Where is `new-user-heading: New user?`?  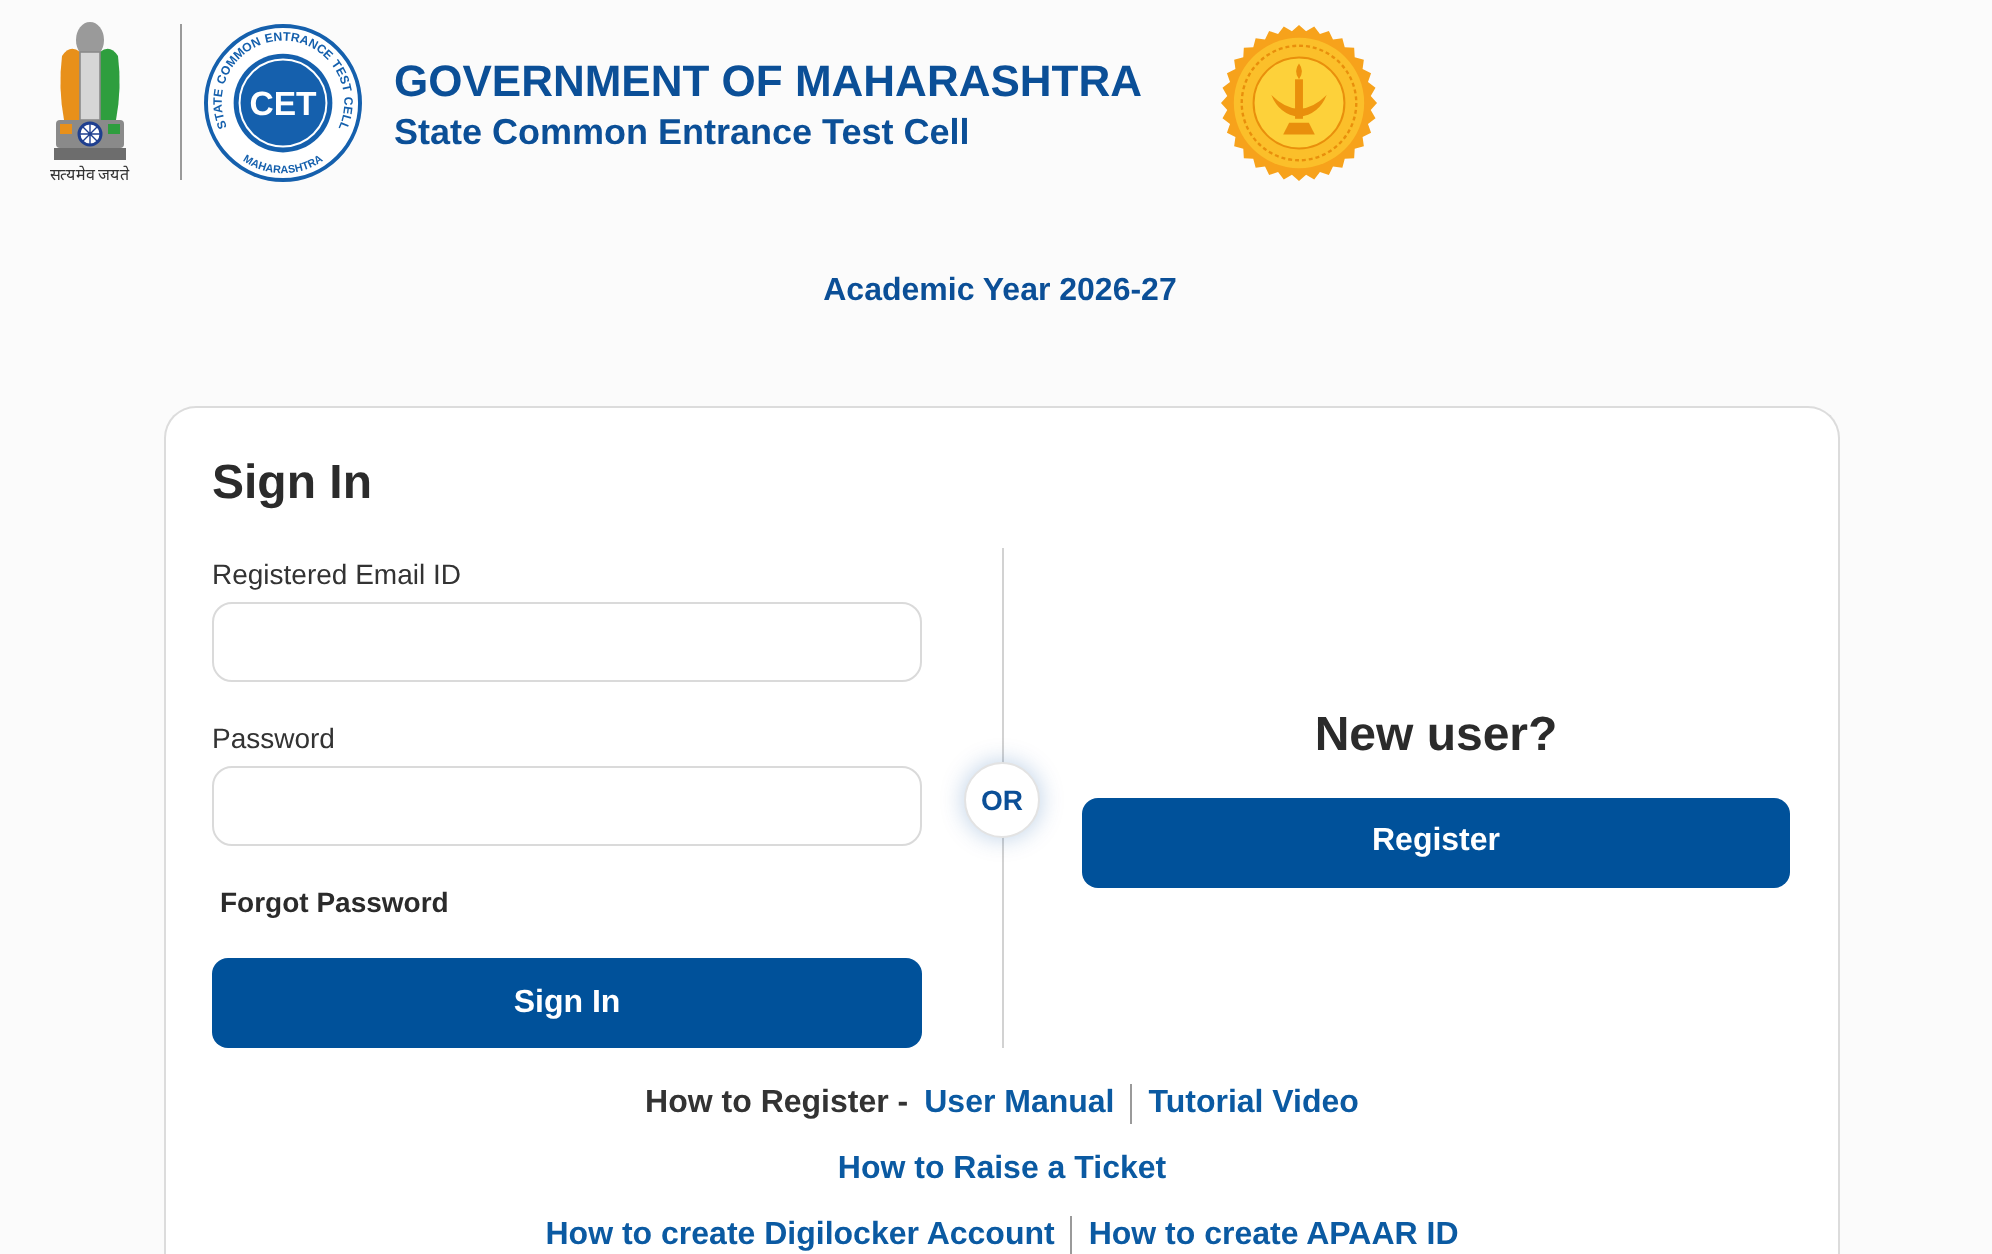
new-user-heading: New user? is located at coordinates (1436, 735).